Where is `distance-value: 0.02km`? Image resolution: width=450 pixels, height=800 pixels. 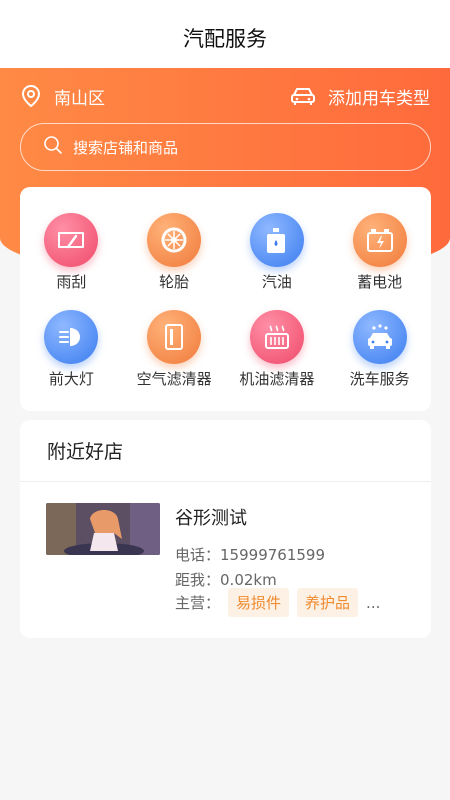 distance-value: 0.02km is located at coordinates (248, 580).